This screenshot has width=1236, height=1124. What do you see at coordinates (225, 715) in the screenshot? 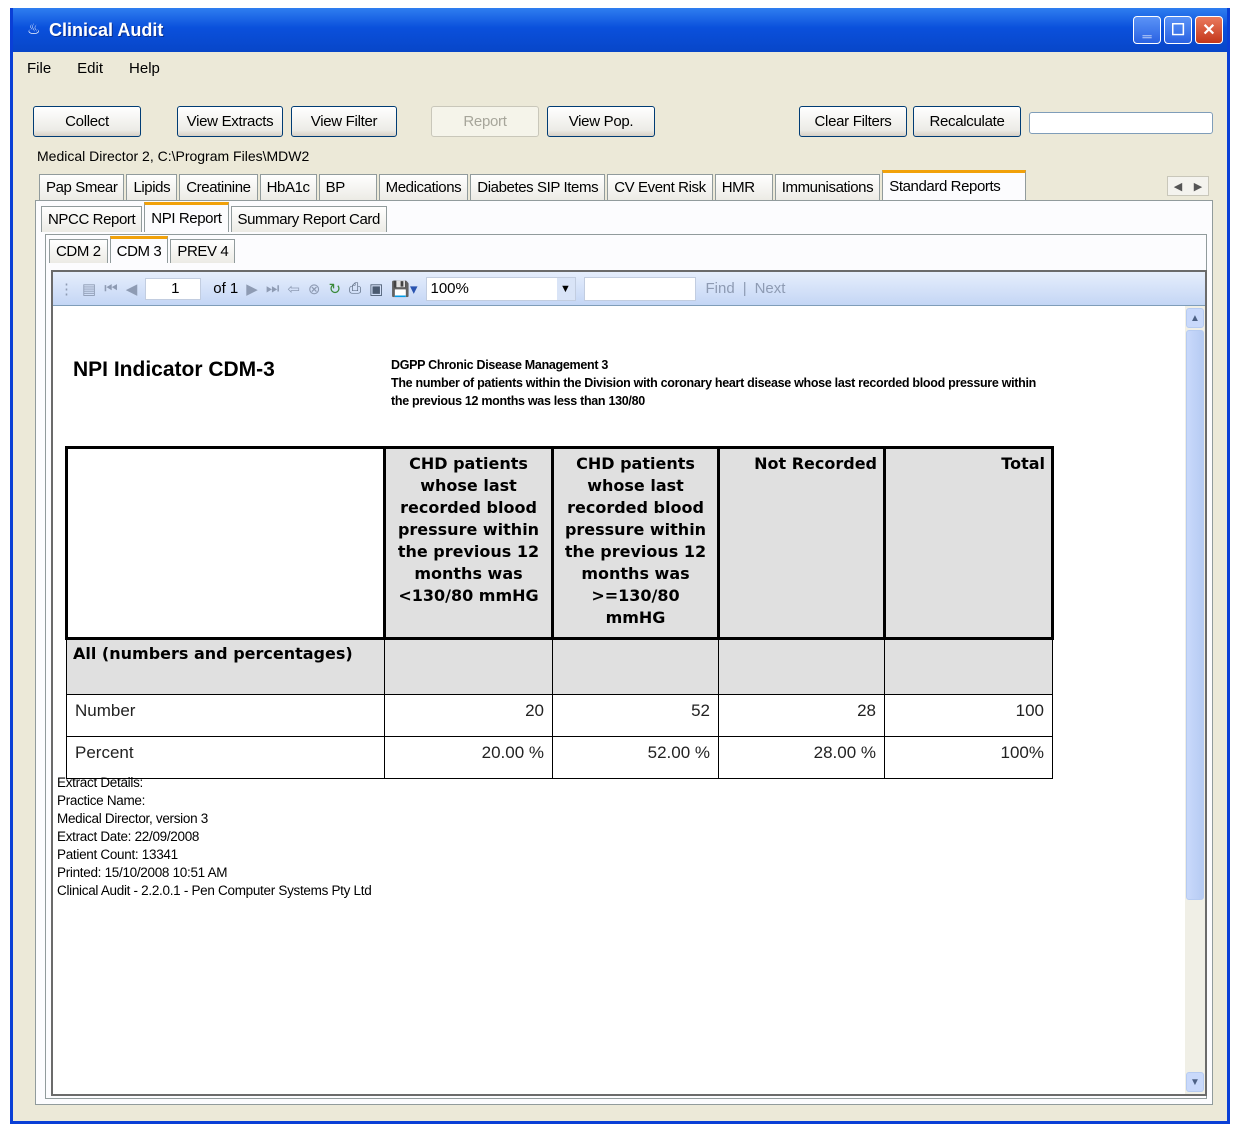
I see `row-label-number: Number` at bounding box center [225, 715].